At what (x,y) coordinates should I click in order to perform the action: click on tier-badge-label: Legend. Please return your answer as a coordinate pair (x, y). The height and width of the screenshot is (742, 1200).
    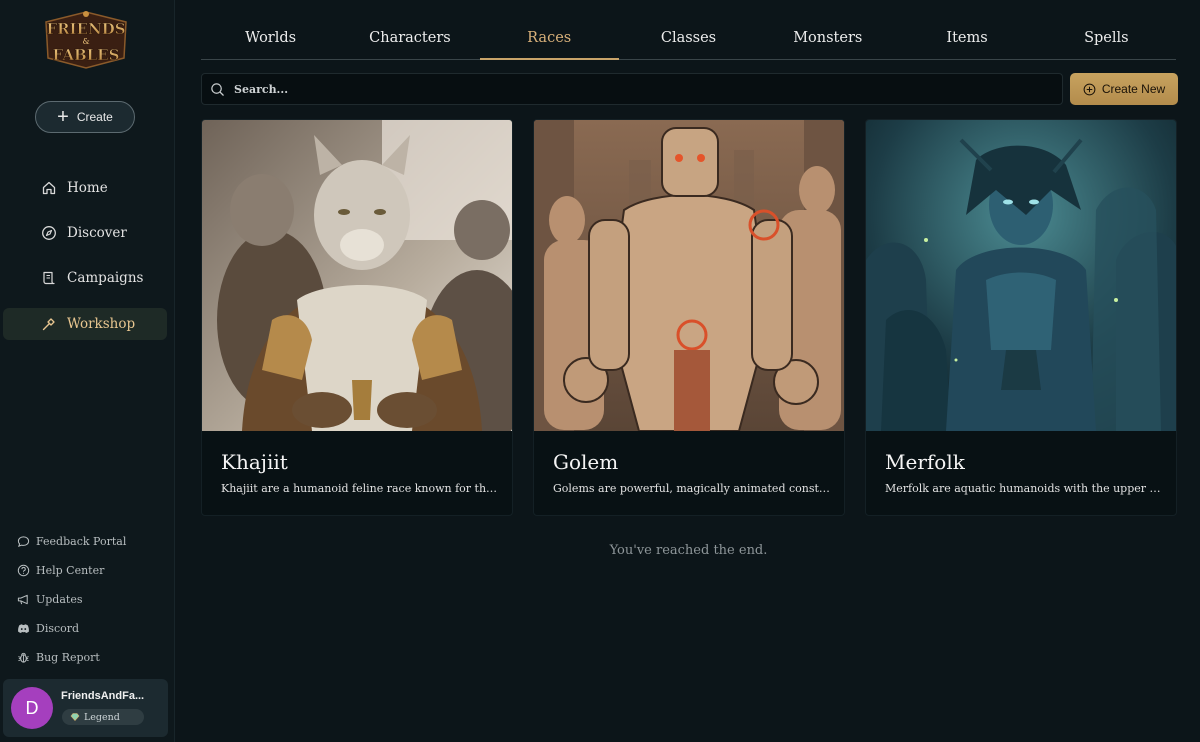
    Looking at the image, I should click on (102, 717).